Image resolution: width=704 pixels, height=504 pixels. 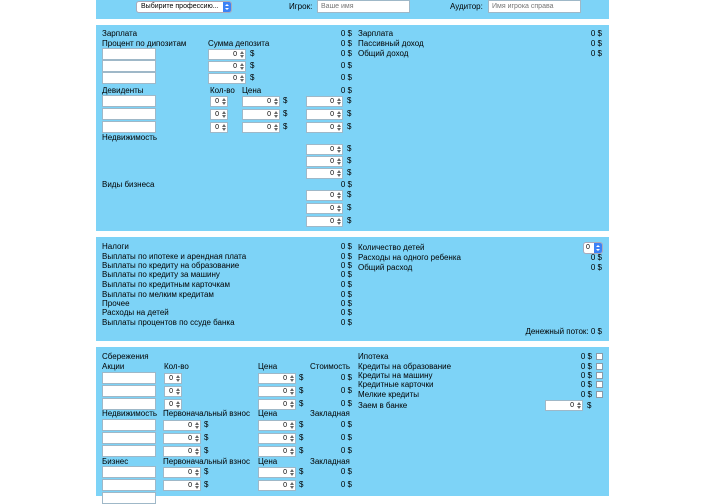 I want to click on player-name-input, so click(x=363, y=6).